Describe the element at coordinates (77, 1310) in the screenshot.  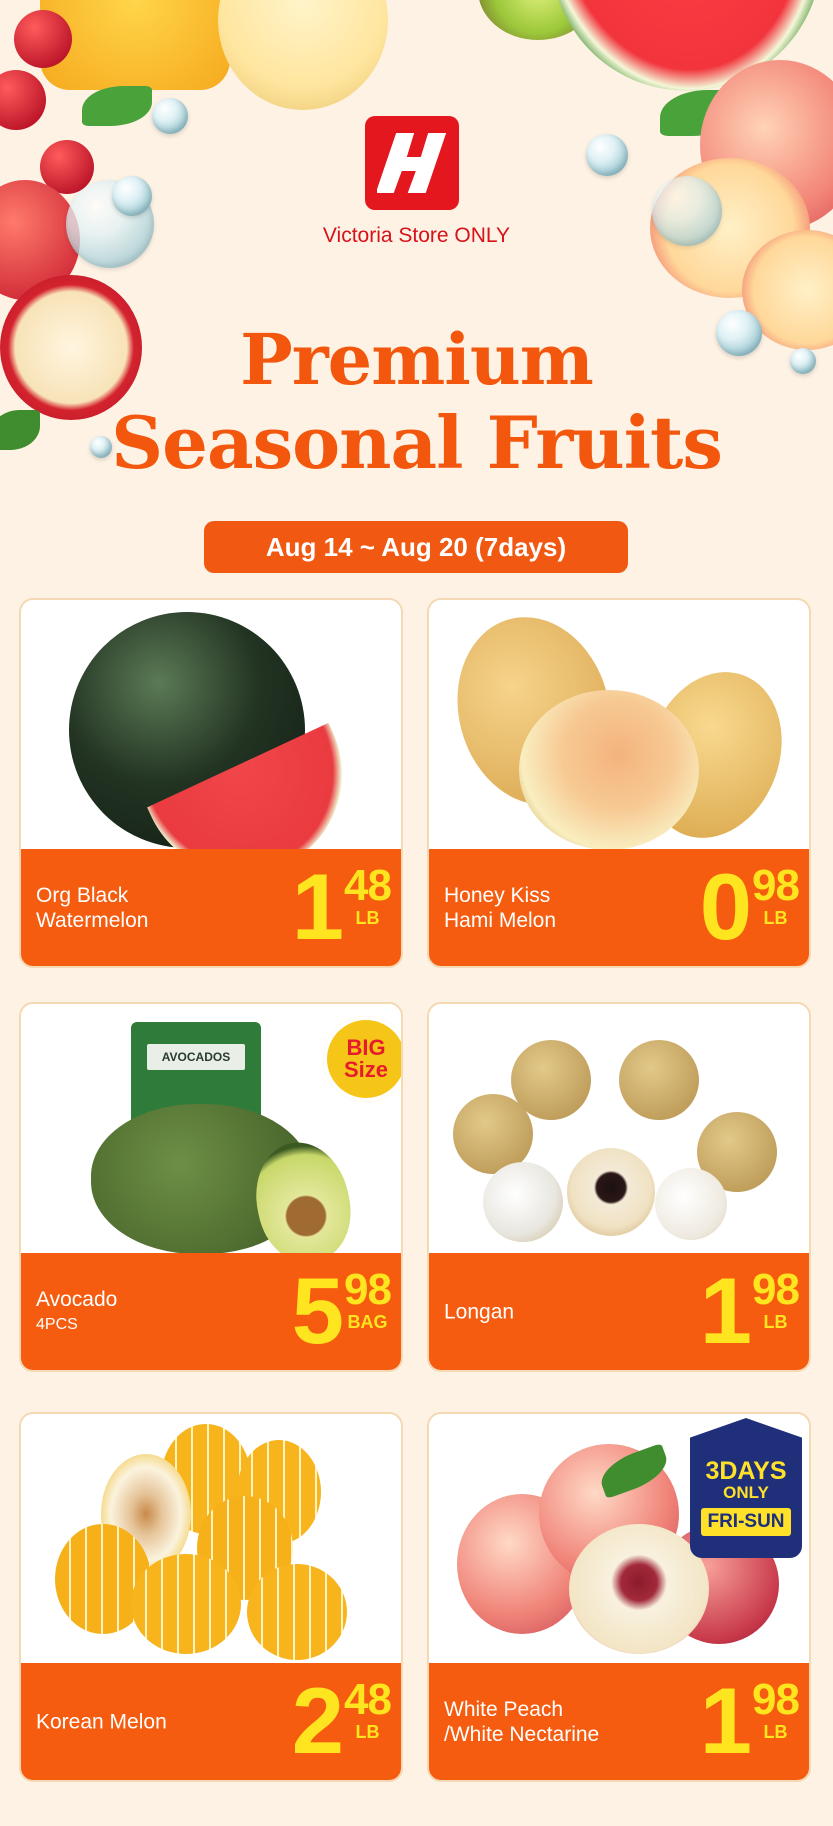
I see `product-name: Avocado 4PCS` at that location.